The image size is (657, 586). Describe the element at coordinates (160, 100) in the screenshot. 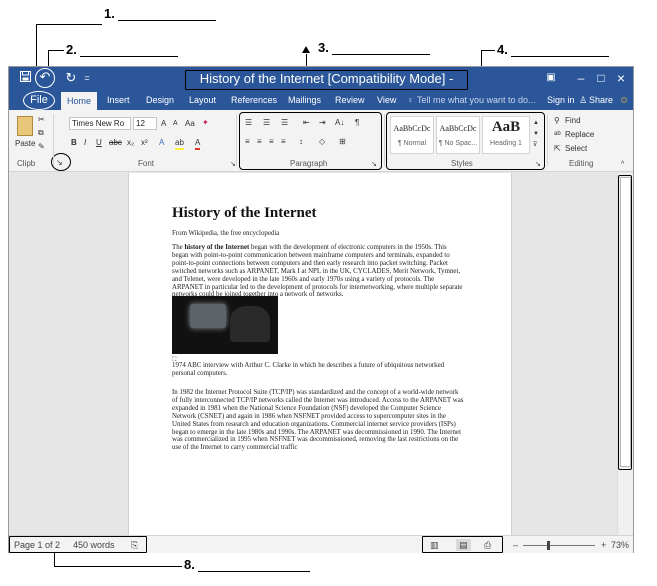

I see `tab-design: Design` at that location.